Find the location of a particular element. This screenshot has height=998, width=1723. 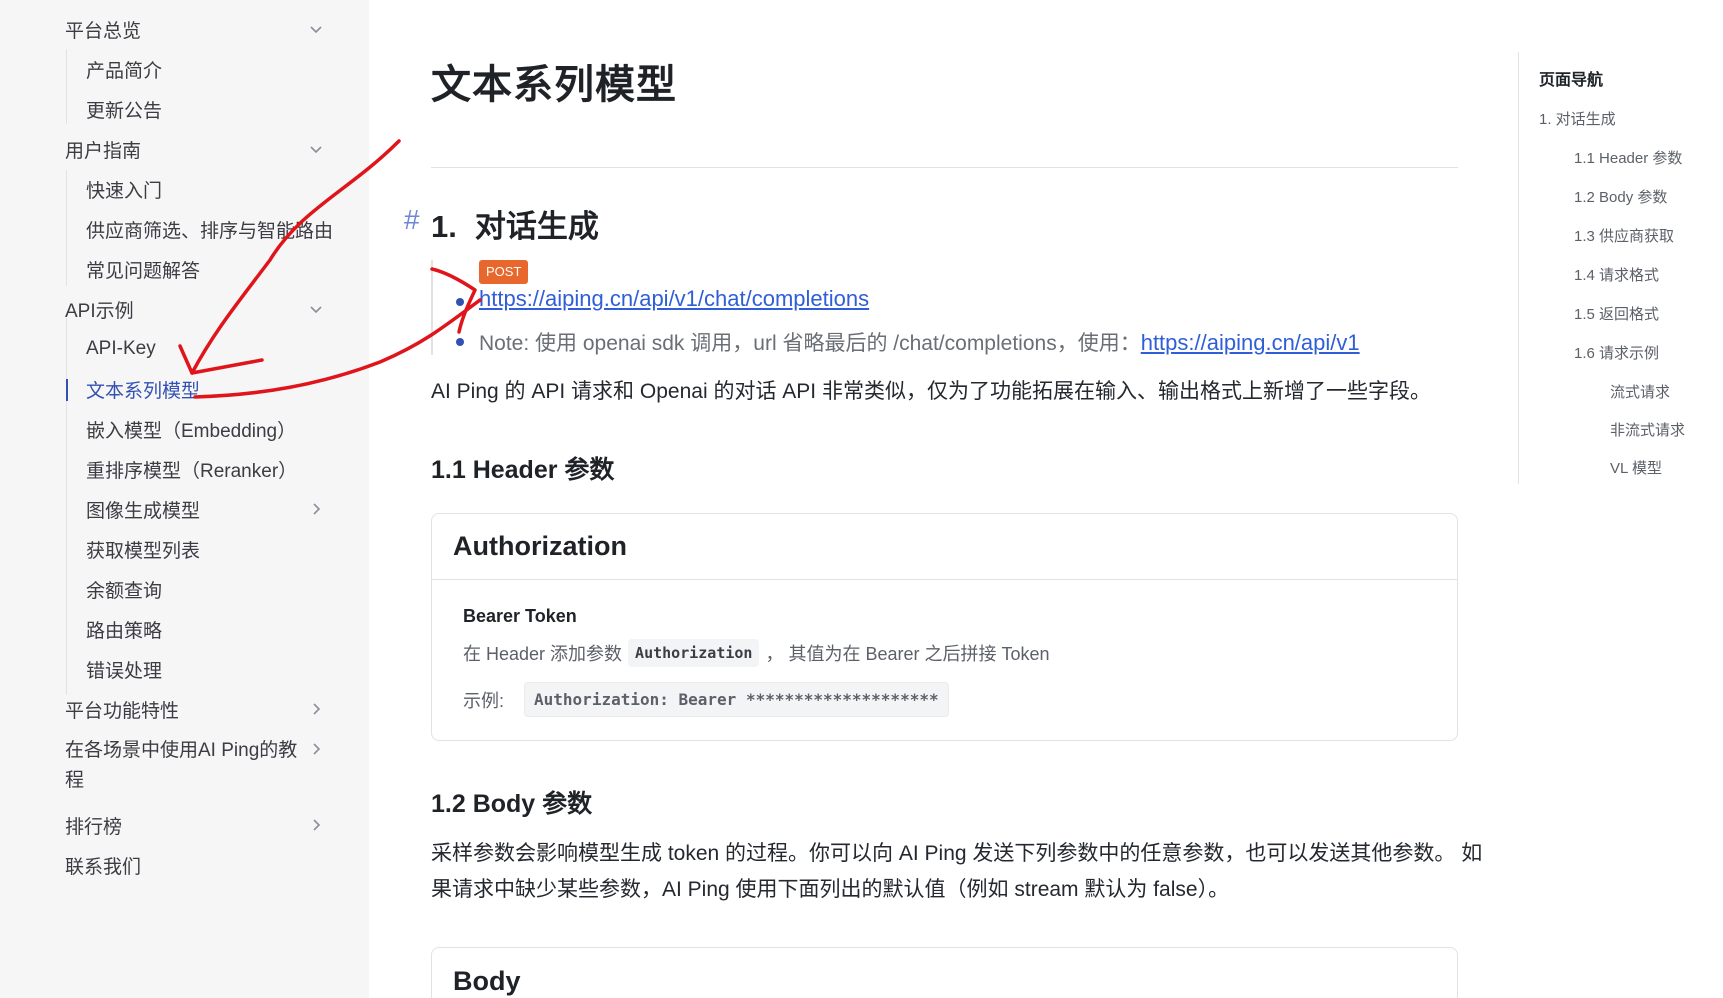

body-card: Body is located at coordinates (944, 972).